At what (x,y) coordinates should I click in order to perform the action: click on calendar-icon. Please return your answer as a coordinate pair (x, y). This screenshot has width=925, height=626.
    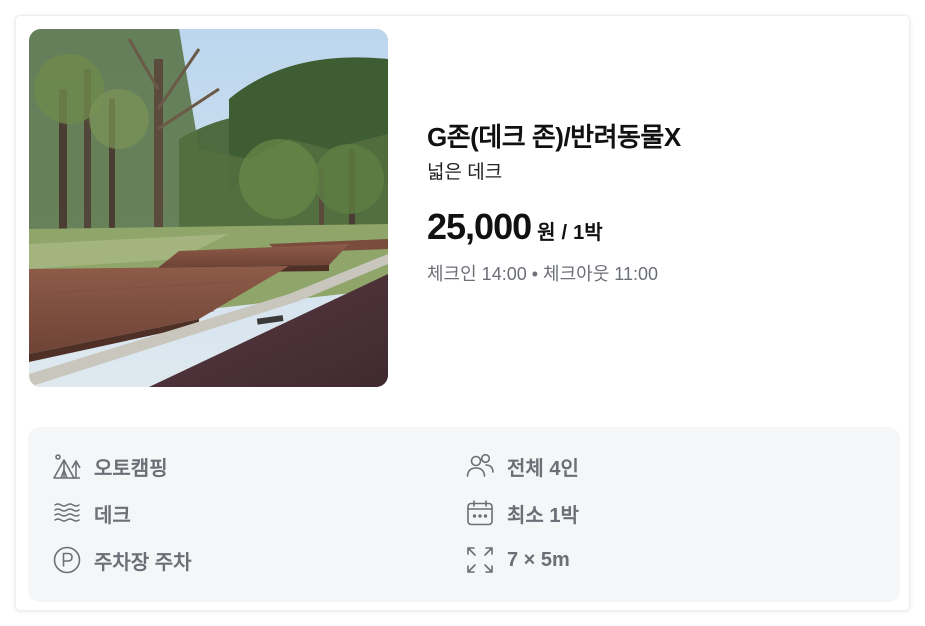
    Looking at the image, I should click on (480, 513).